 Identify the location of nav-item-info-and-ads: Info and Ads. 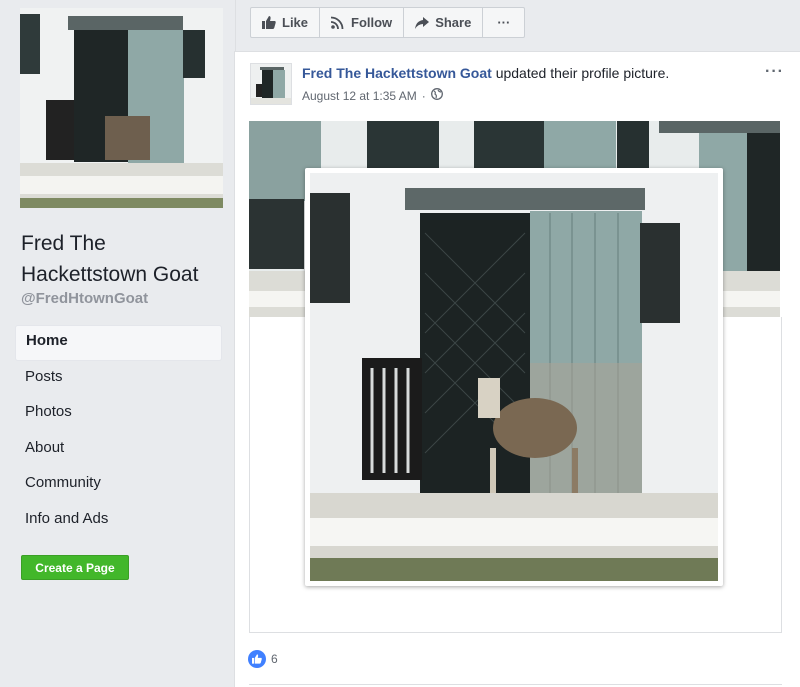
(118, 521).